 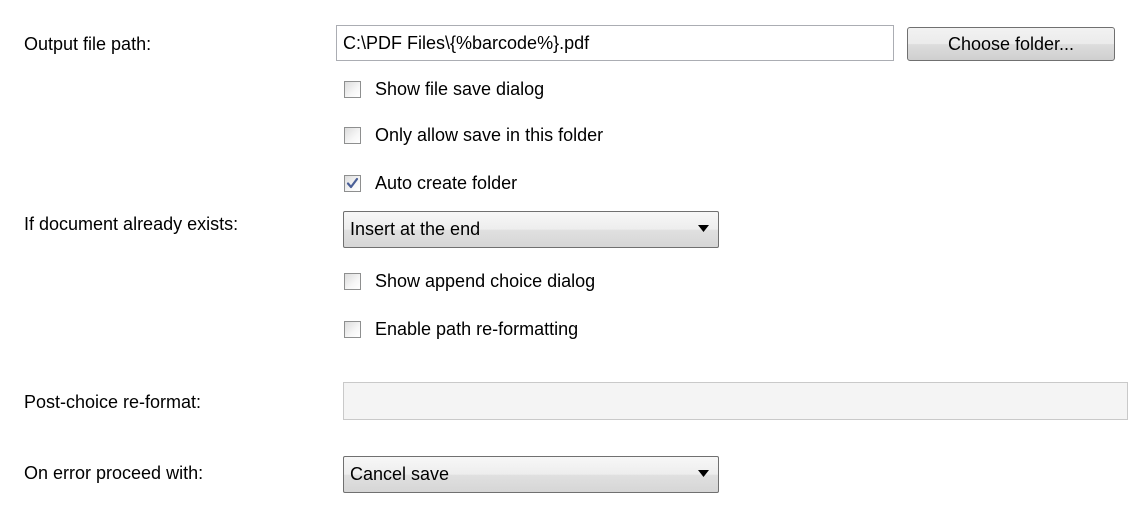 I want to click on post-choice-reformat-label: Post-choice re-format:, so click(x=113, y=402).